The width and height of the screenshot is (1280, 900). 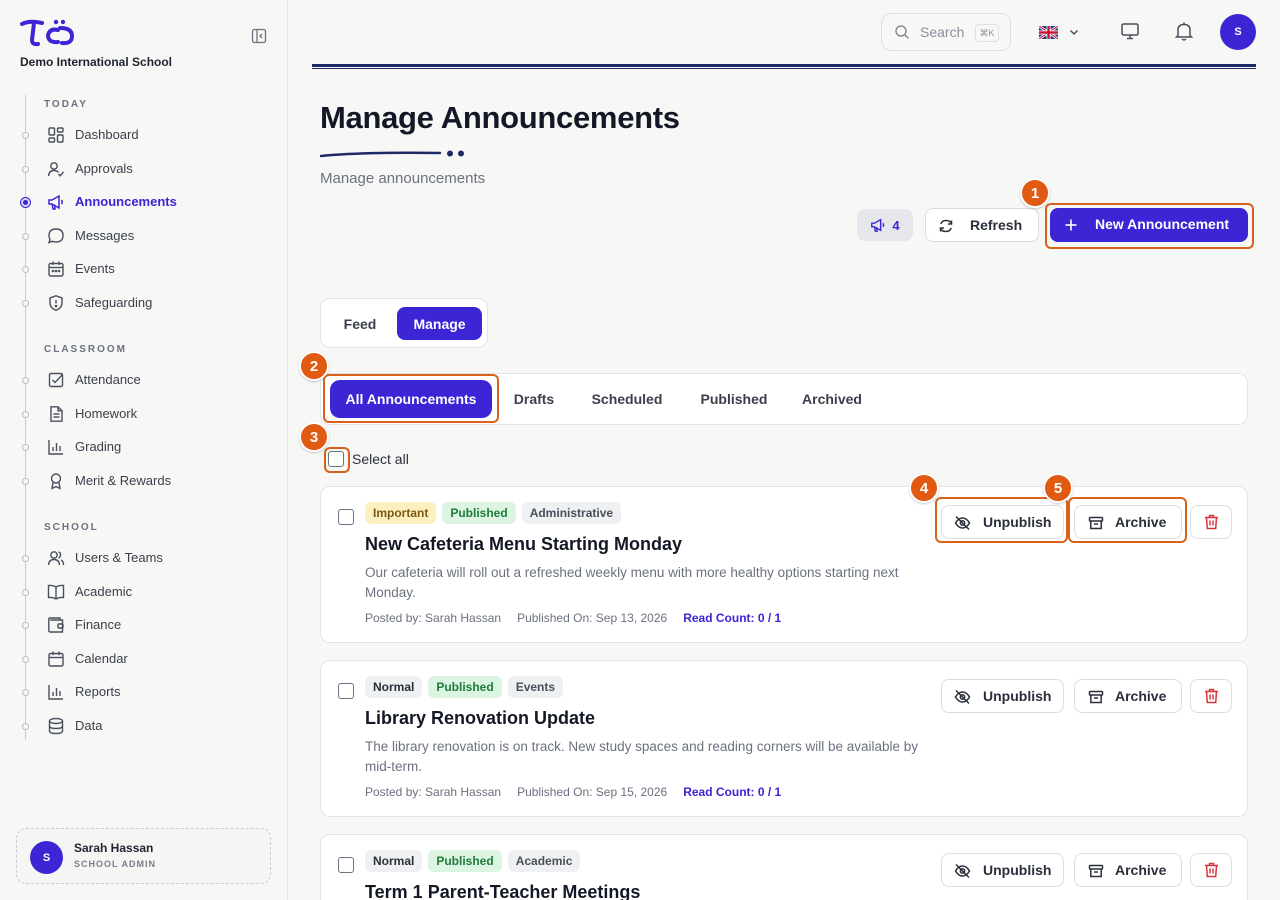 What do you see at coordinates (394, 861) in the screenshot?
I see `priority-badge: Normal` at bounding box center [394, 861].